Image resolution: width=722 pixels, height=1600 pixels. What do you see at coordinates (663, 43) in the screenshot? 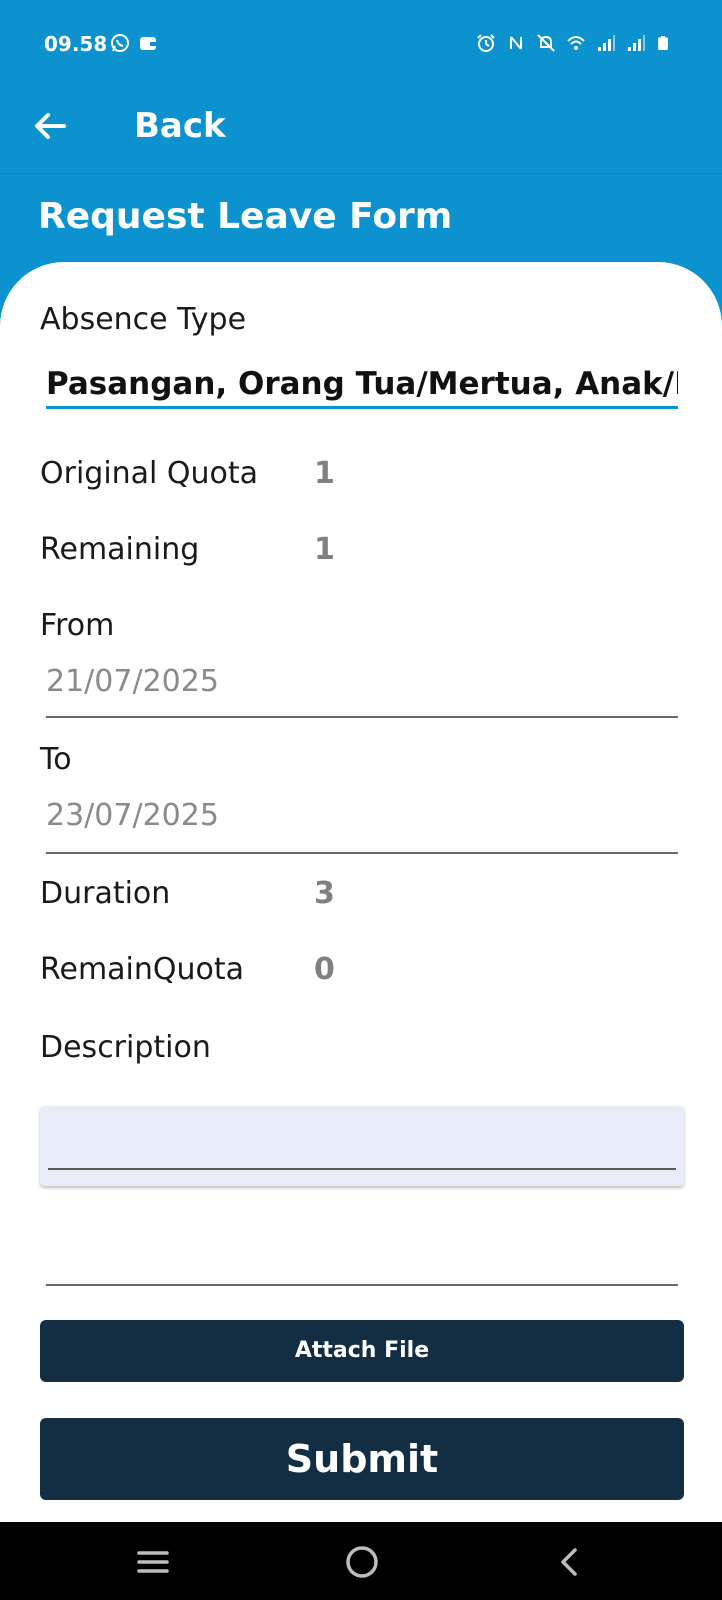
I see `battery-icon` at bounding box center [663, 43].